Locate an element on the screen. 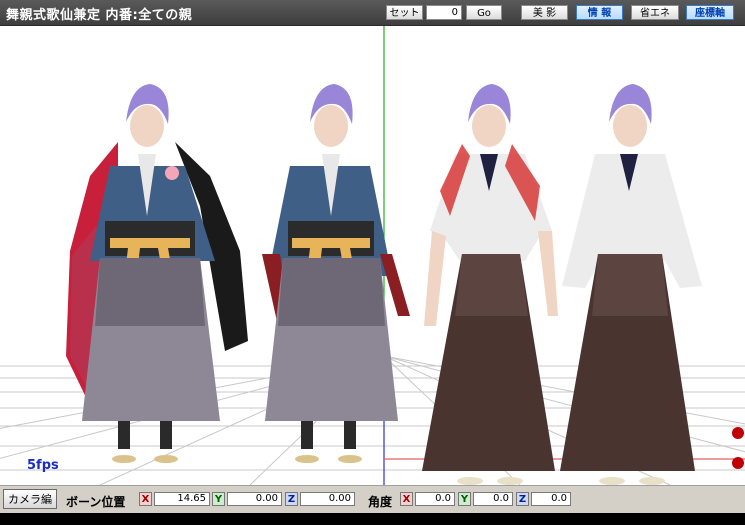 This screenshot has height=525, width=745. rot-z-axis-label: Z is located at coordinates (522, 499).